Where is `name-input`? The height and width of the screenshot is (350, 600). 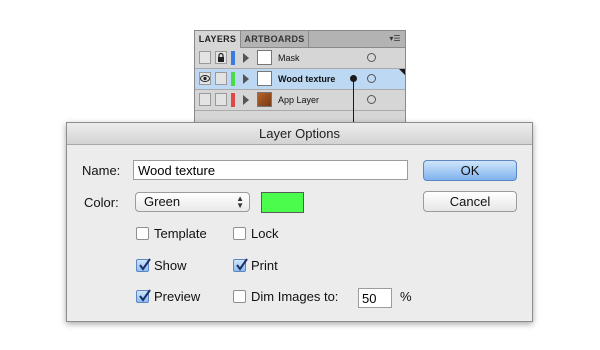 name-input is located at coordinates (270, 170).